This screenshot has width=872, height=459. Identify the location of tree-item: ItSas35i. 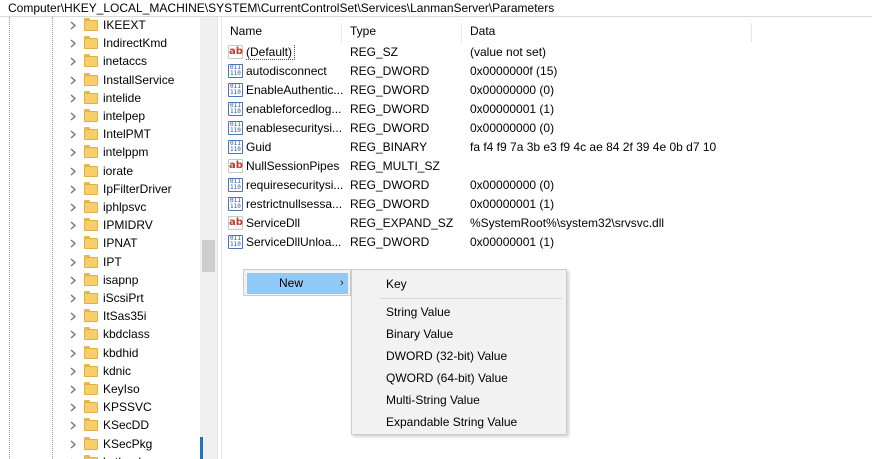
(100, 316).